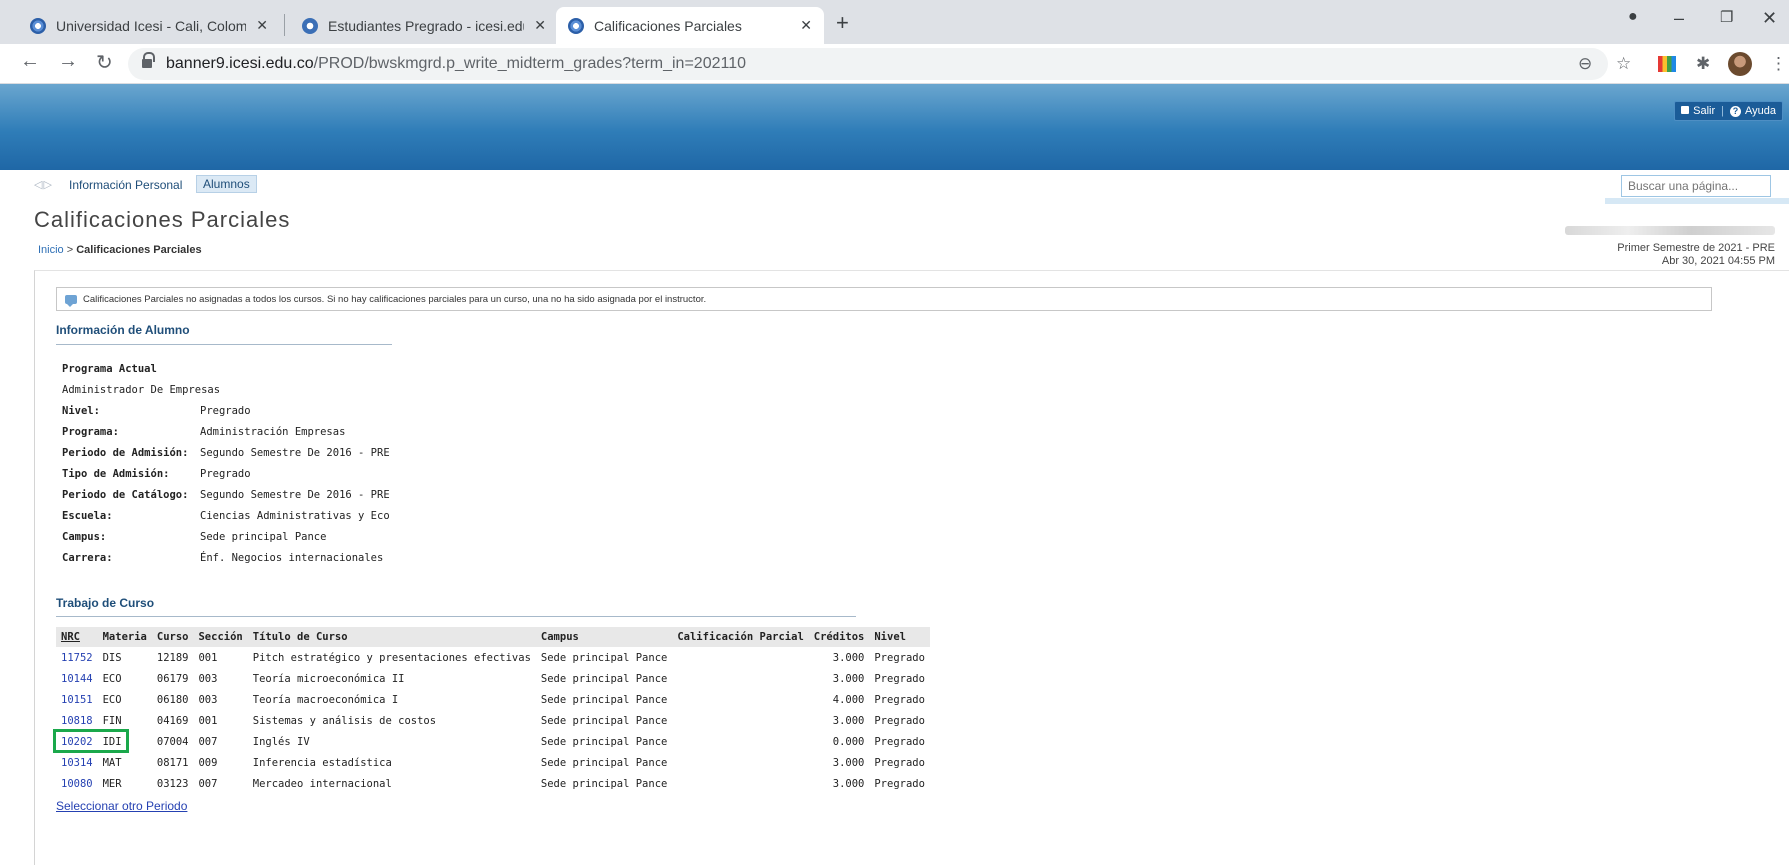  What do you see at coordinates (292, 557) in the screenshot?
I see `field-value: Énf. Negocios internacionales` at bounding box center [292, 557].